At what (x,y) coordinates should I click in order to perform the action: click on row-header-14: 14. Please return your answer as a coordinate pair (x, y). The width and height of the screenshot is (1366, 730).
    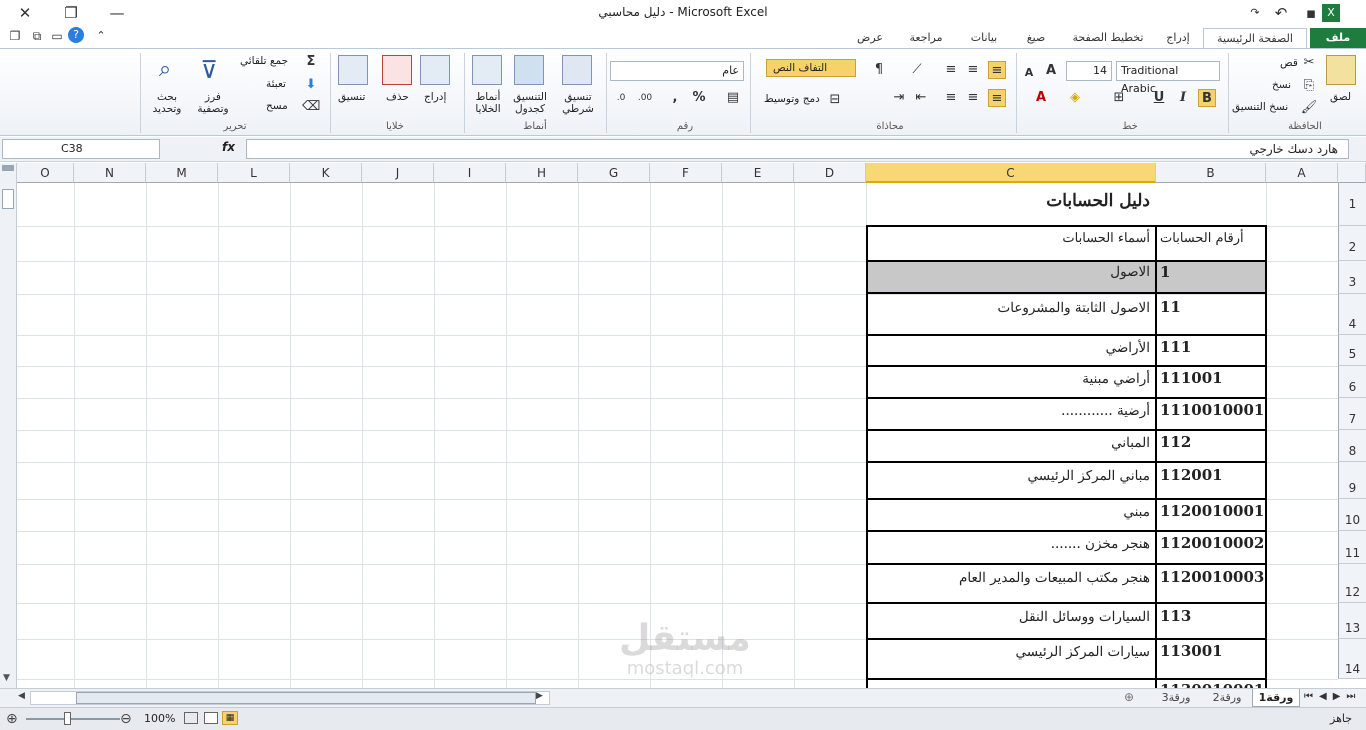
    Looking at the image, I should click on (1352, 659).